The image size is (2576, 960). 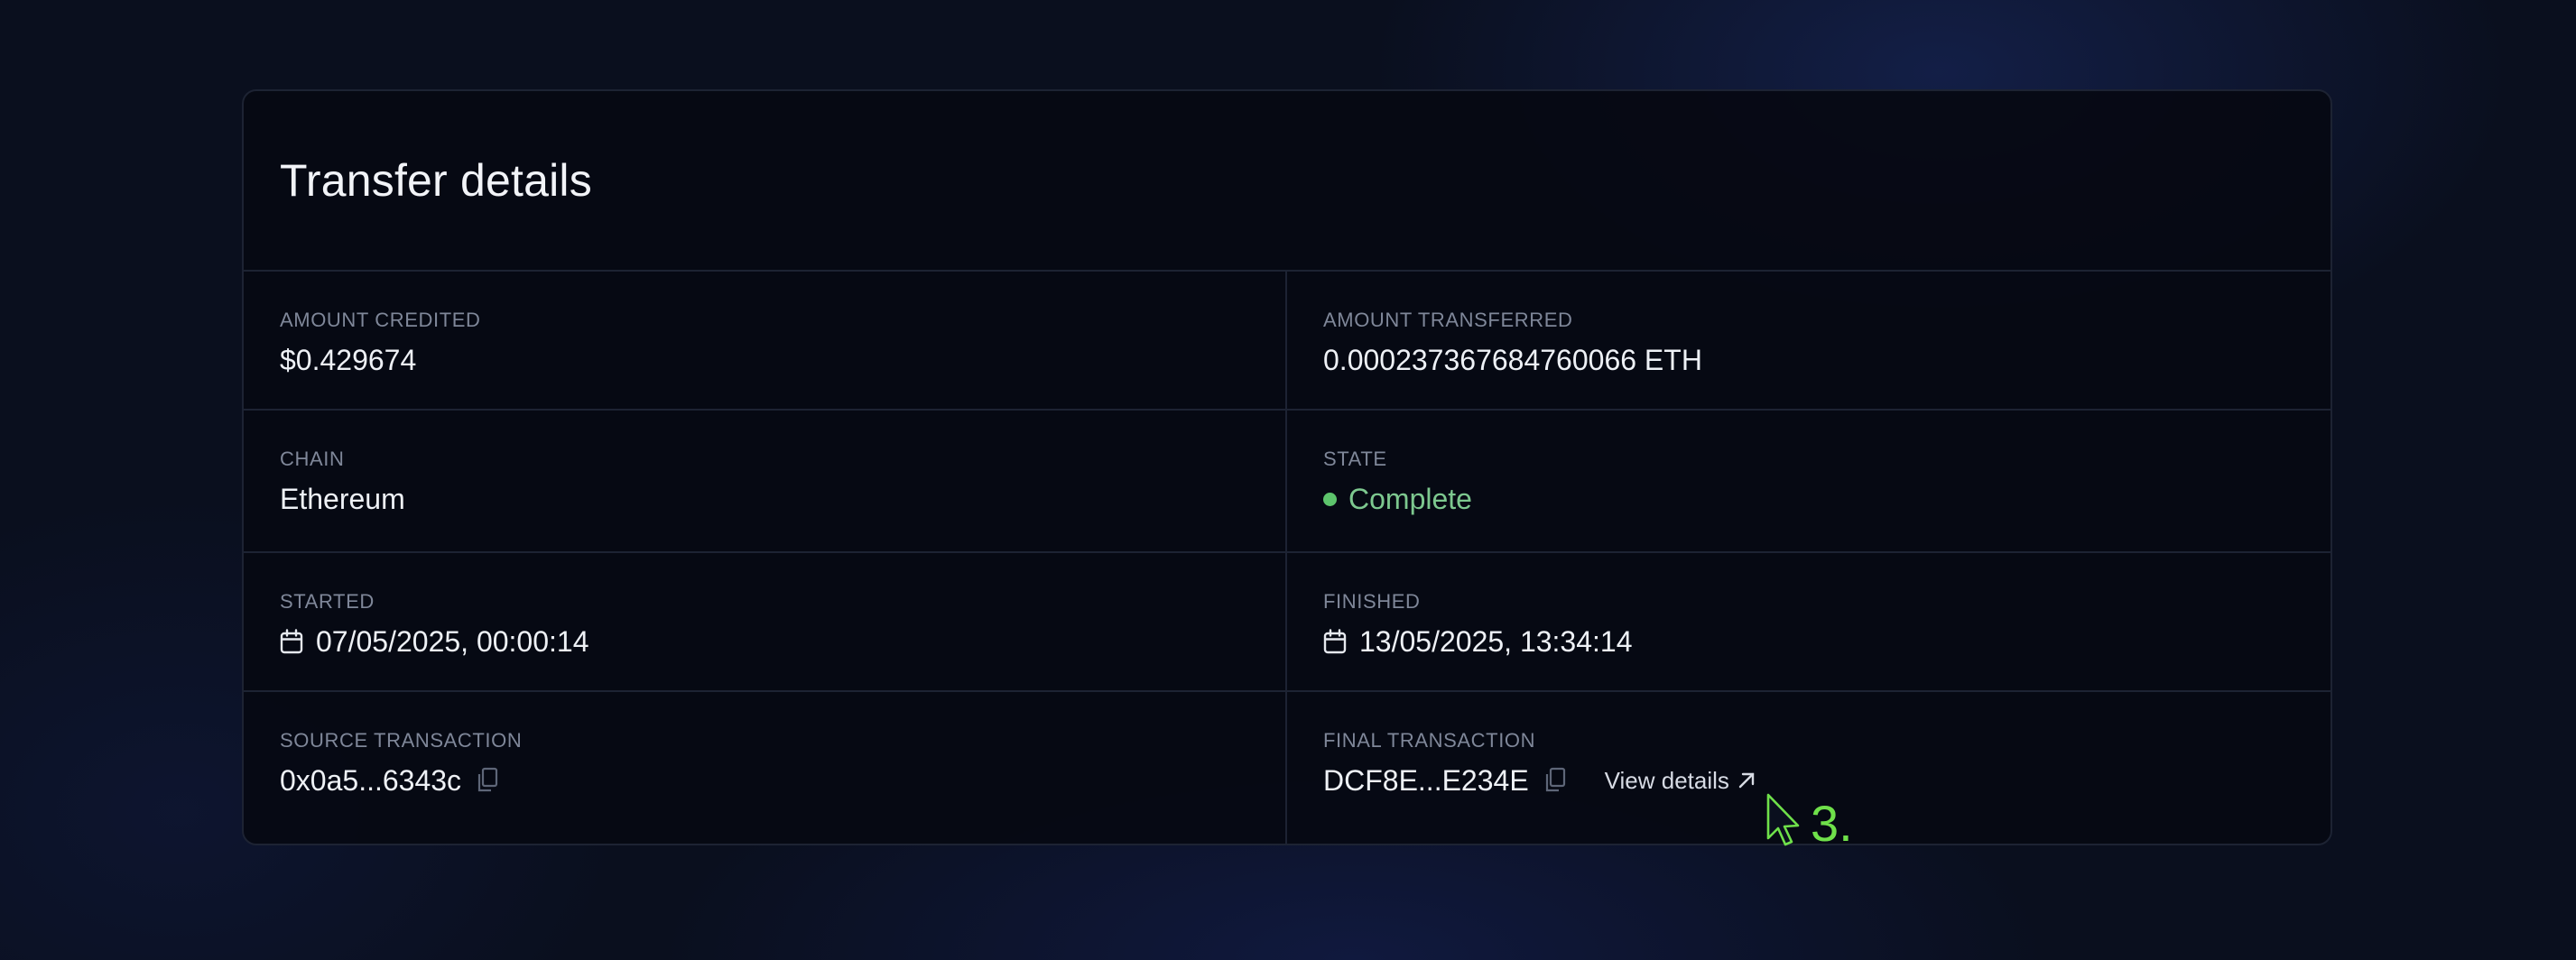 What do you see at coordinates (1826, 780) in the screenshot?
I see `final-transaction-value-row: DCF8E...E234E View details` at bounding box center [1826, 780].